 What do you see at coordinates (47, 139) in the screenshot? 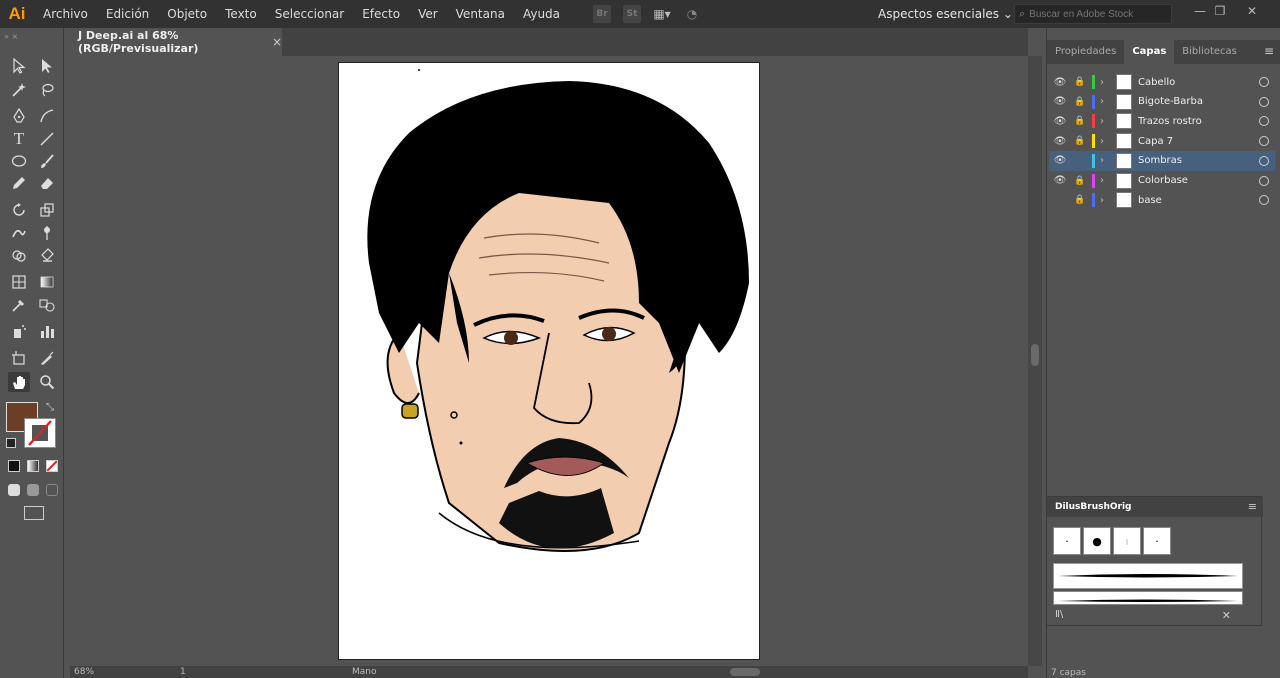
I see `line-tool-icon` at bounding box center [47, 139].